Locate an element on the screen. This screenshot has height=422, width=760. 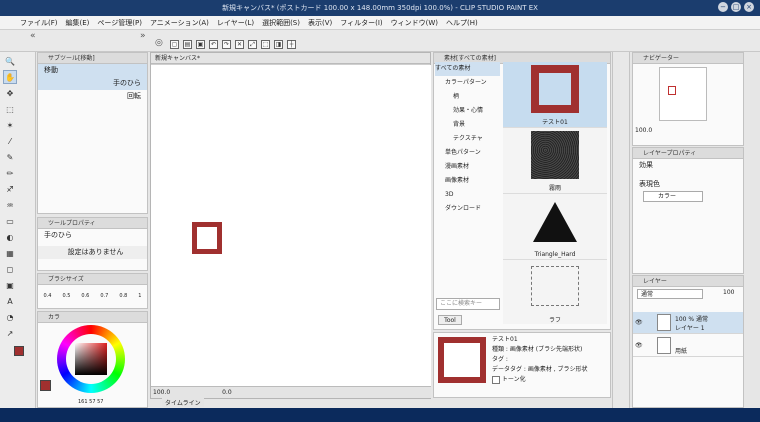
fill-tool-icon: ◐ is located at coordinates (10, 237).